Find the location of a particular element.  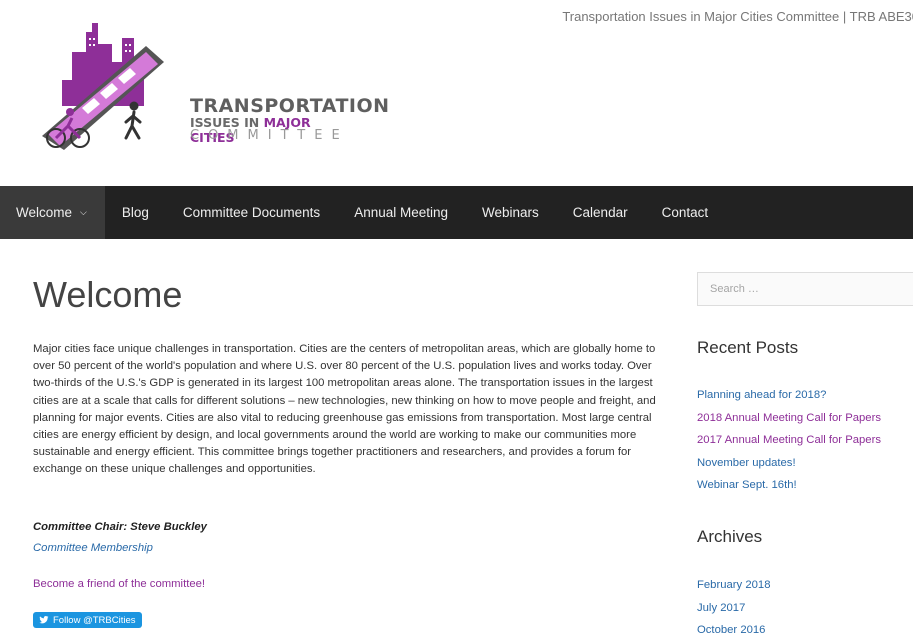

nav-item-committee-documents: Committee Documents is located at coordinates (251, 212).